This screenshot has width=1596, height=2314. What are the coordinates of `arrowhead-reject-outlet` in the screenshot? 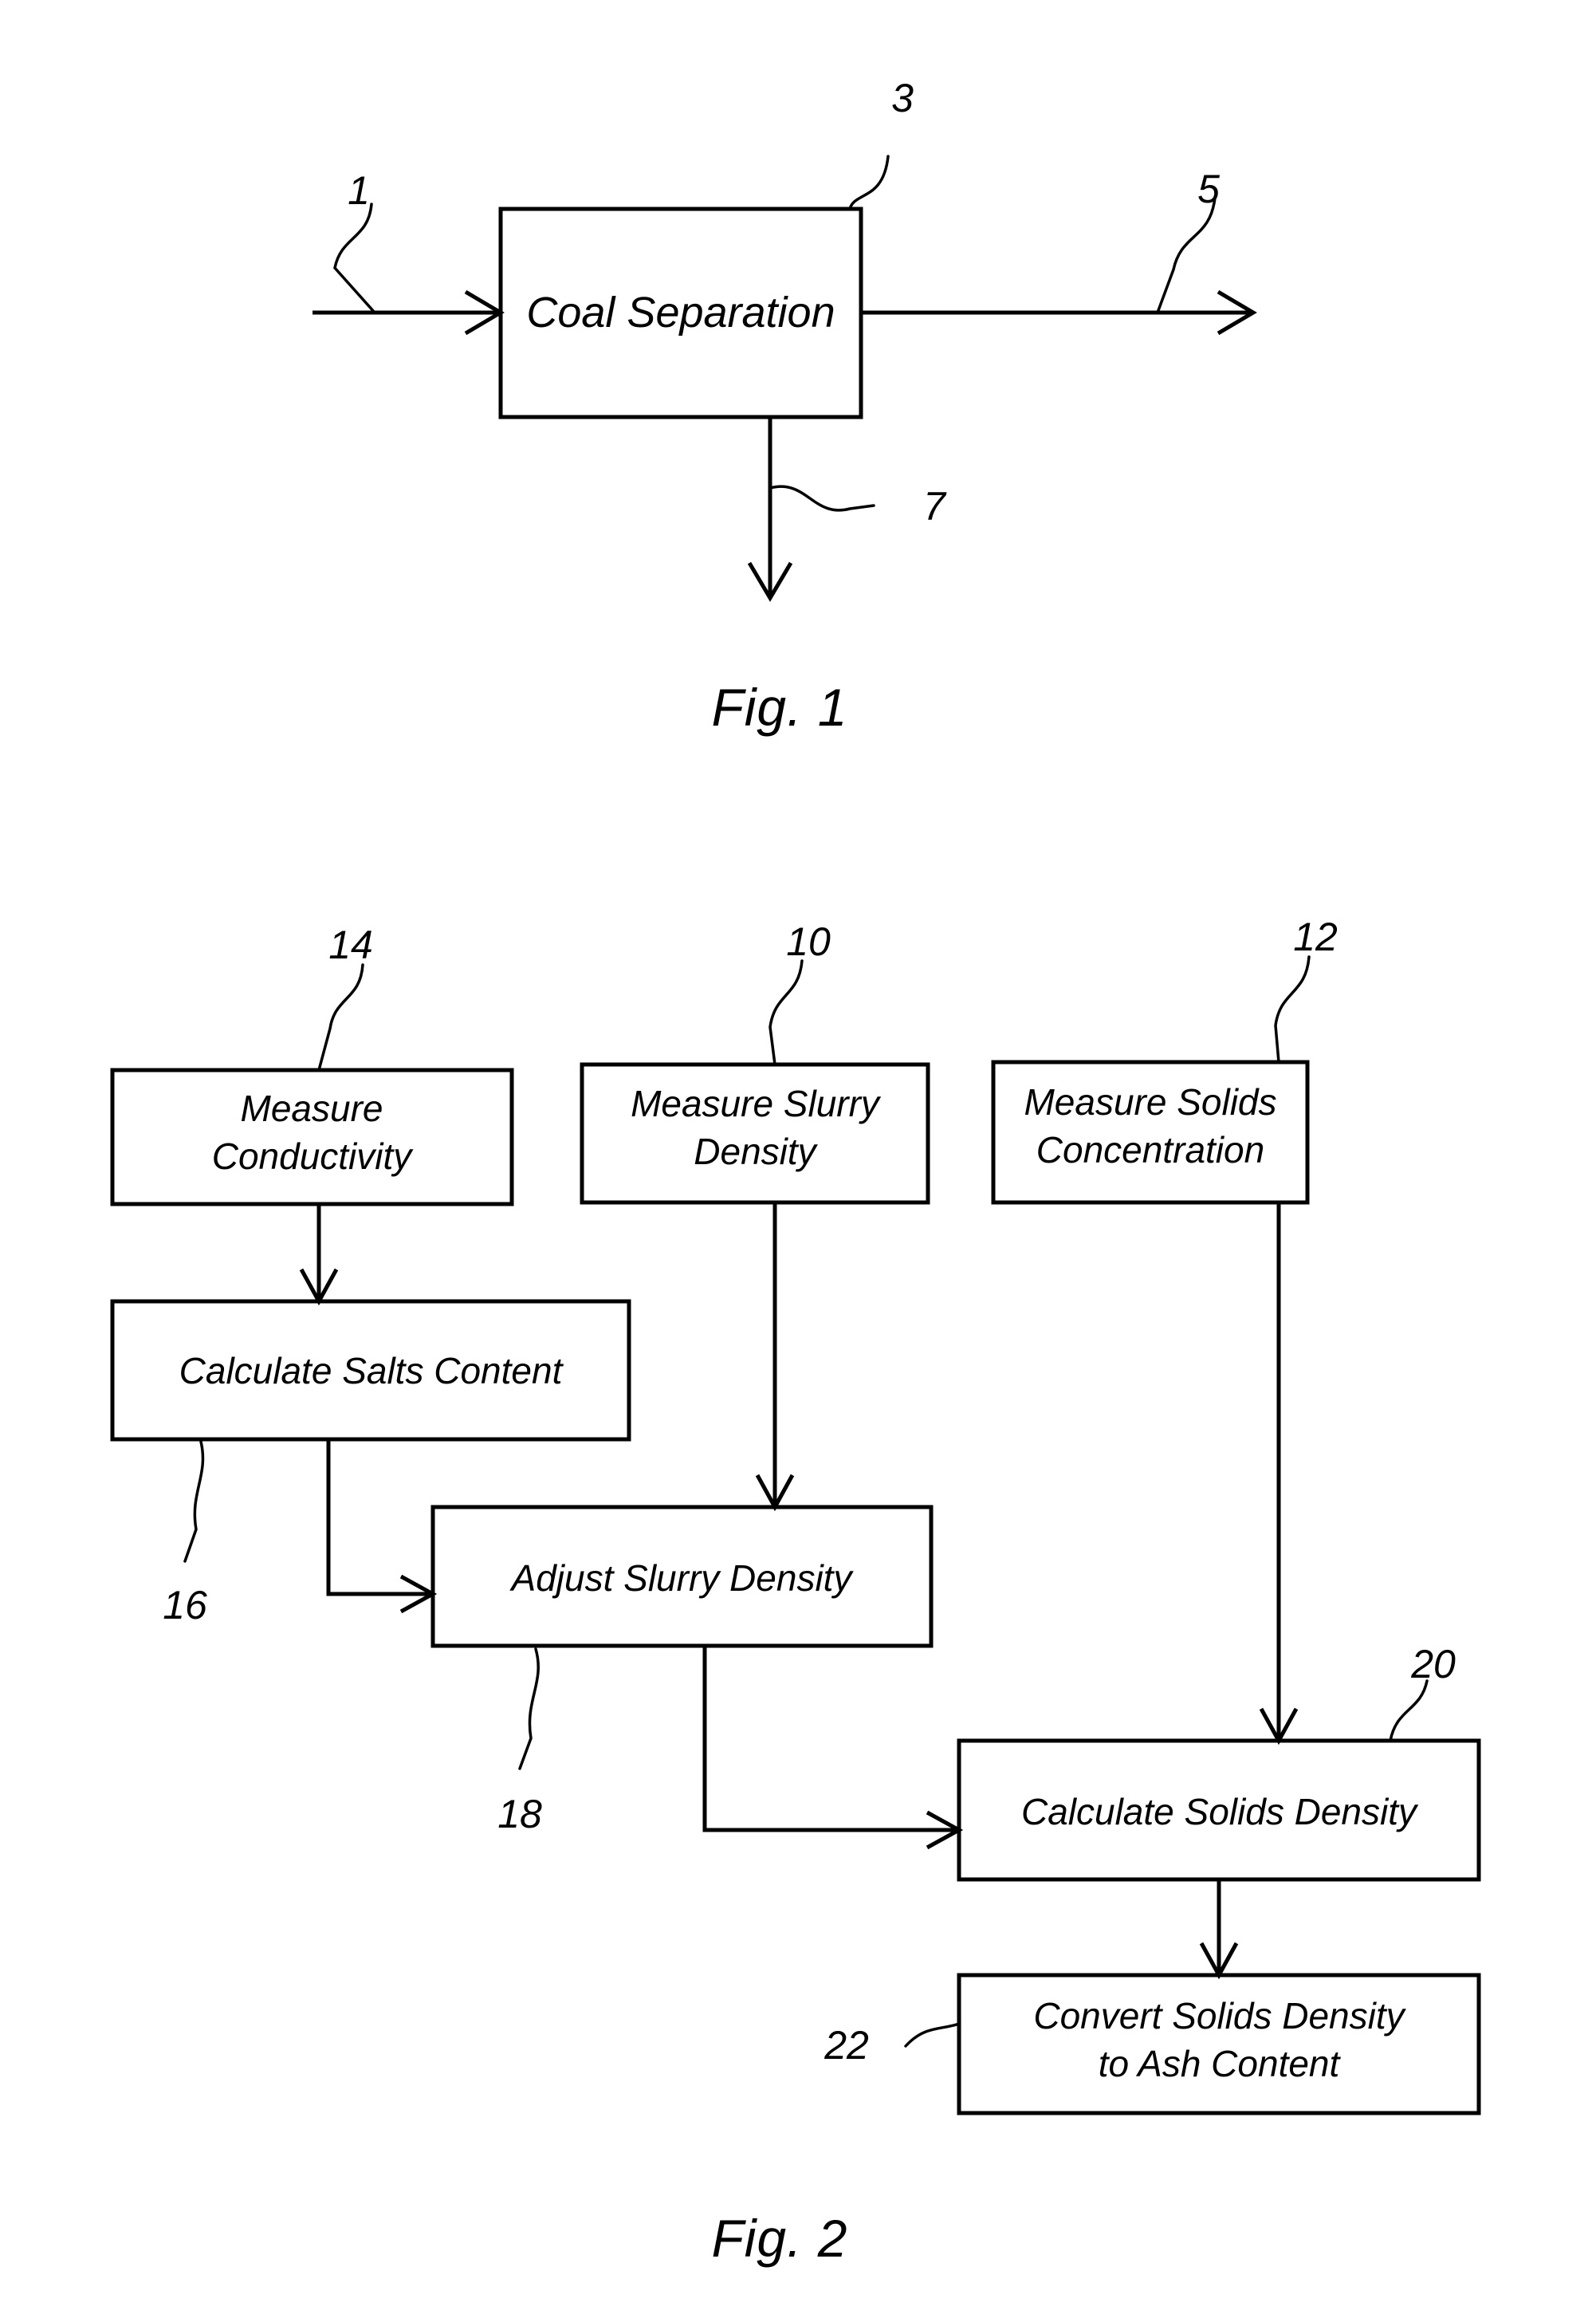 It's located at (770, 582).